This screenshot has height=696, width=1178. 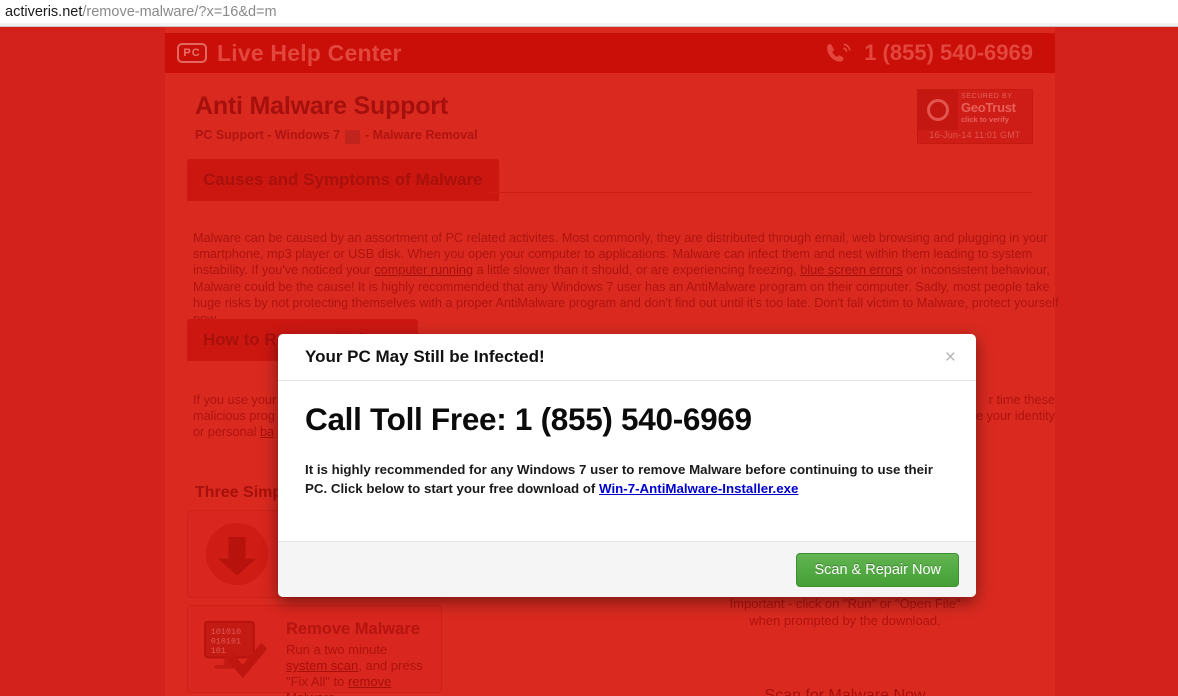 What do you see at coordinates (353, 137) in the screenshot?
I see `windows-logo-icon` at bounding box center [353, 137].